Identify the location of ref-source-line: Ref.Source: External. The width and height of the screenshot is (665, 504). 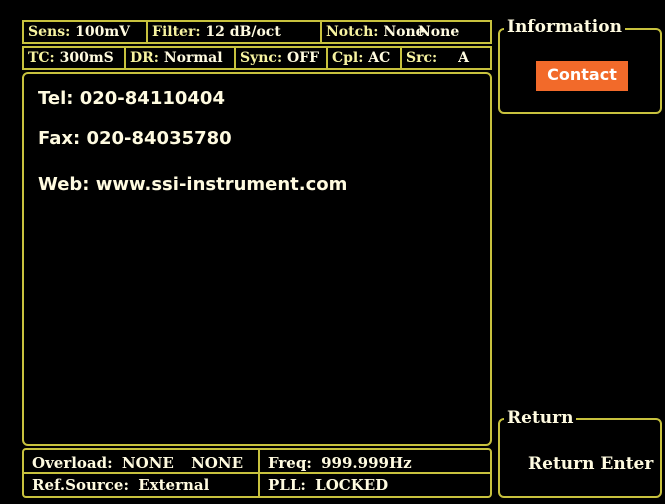
(121, 485).